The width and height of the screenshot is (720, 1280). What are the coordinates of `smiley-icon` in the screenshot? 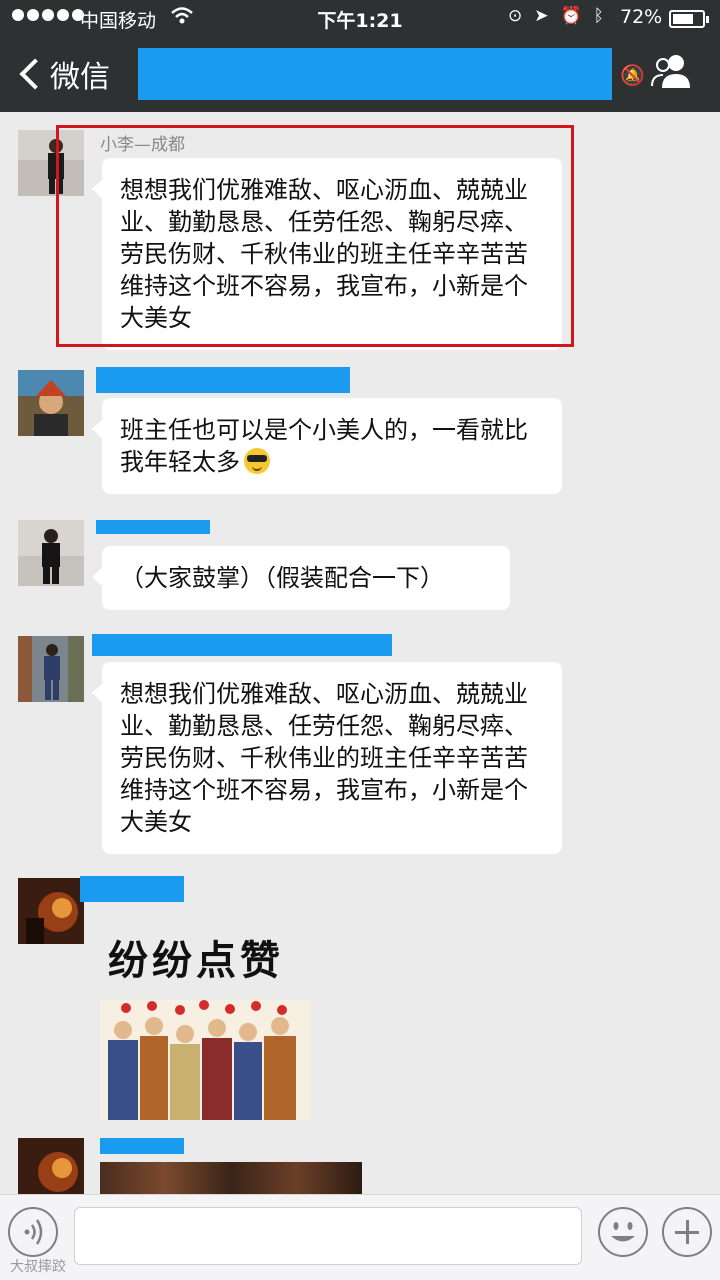 It's located at (623, 1232).